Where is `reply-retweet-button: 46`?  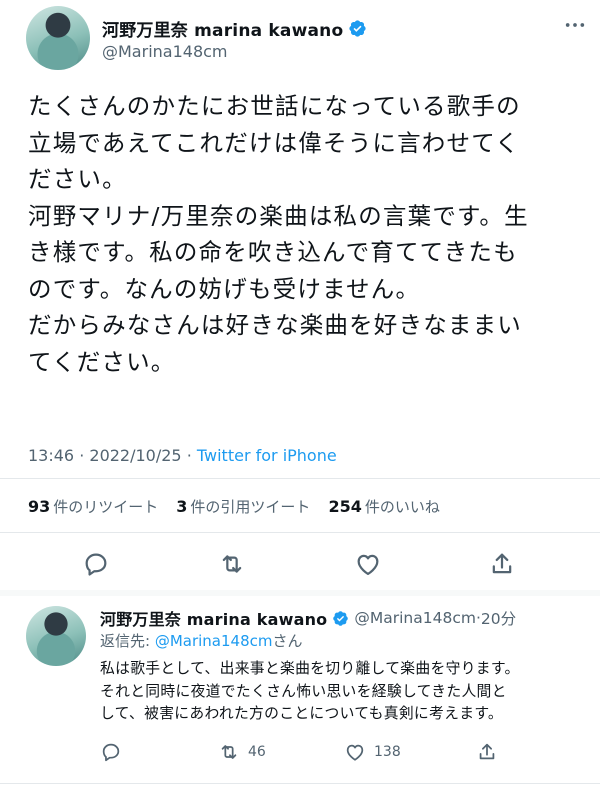 reply-retweet-button: 46 is located at coordinates (242, 752).